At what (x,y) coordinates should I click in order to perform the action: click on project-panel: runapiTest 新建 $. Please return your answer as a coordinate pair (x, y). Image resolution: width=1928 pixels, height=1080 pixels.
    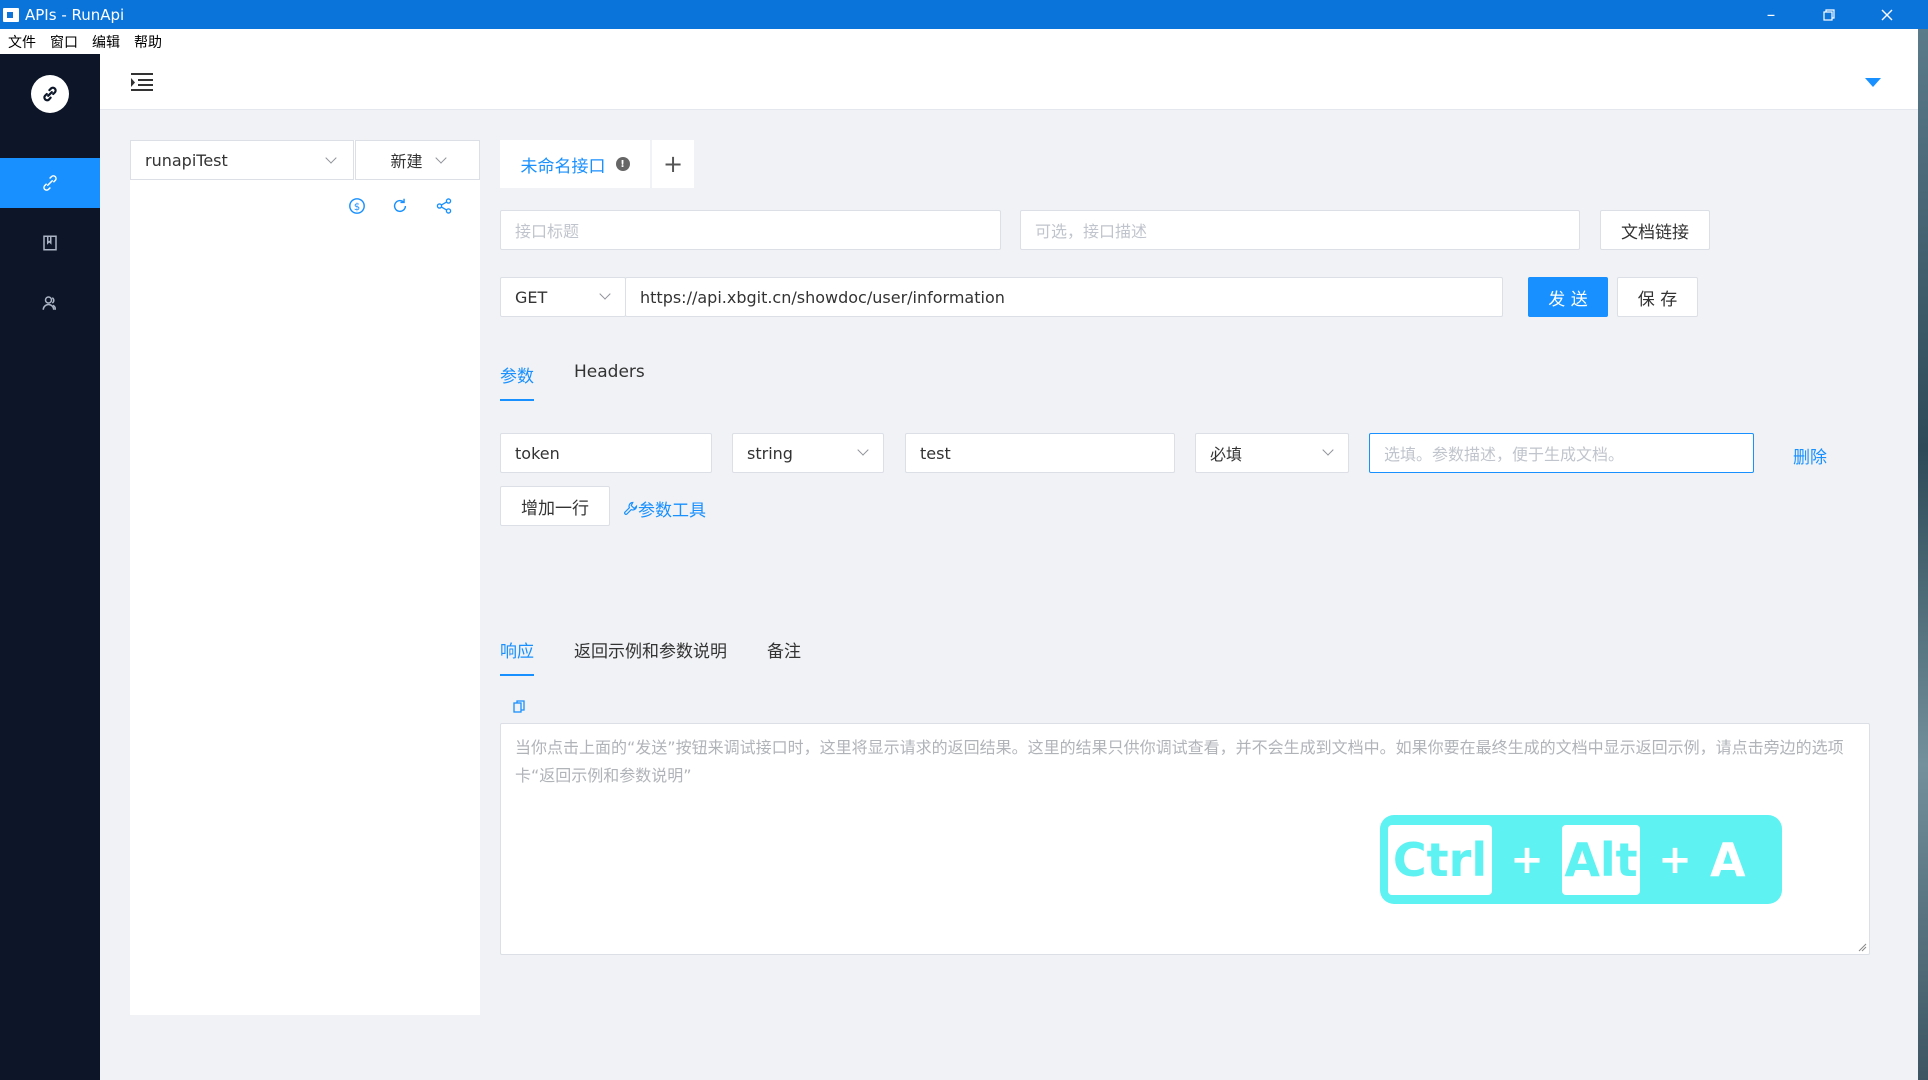
    Looking at the image, I should click on (305, 577).